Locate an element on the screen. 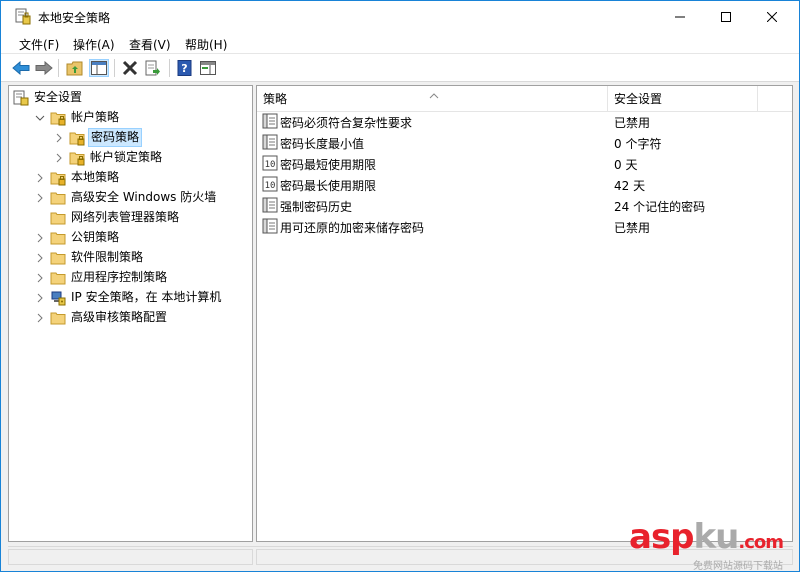 Image resolution: width=800 pixels, height=572 pixels. chevron-down-icon is located at coordinates (40, 118).